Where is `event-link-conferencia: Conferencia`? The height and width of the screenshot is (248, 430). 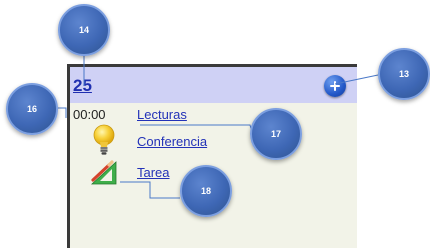
event-link-conferencia: Conferencia is located at coordinates (172, 141).